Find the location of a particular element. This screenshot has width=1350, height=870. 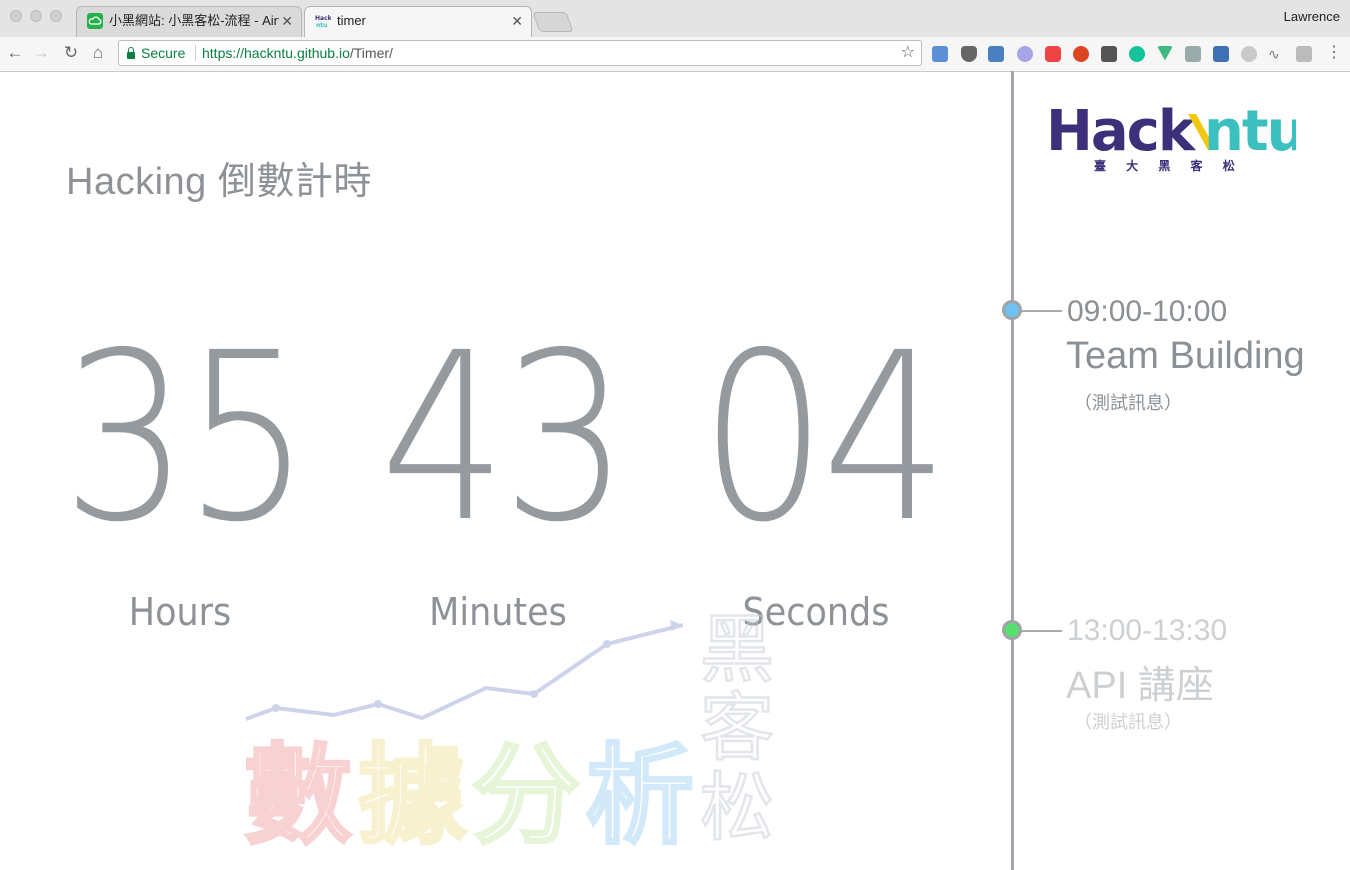

bookmark-star-icon: ☆ is located at coordinates (908, 53).